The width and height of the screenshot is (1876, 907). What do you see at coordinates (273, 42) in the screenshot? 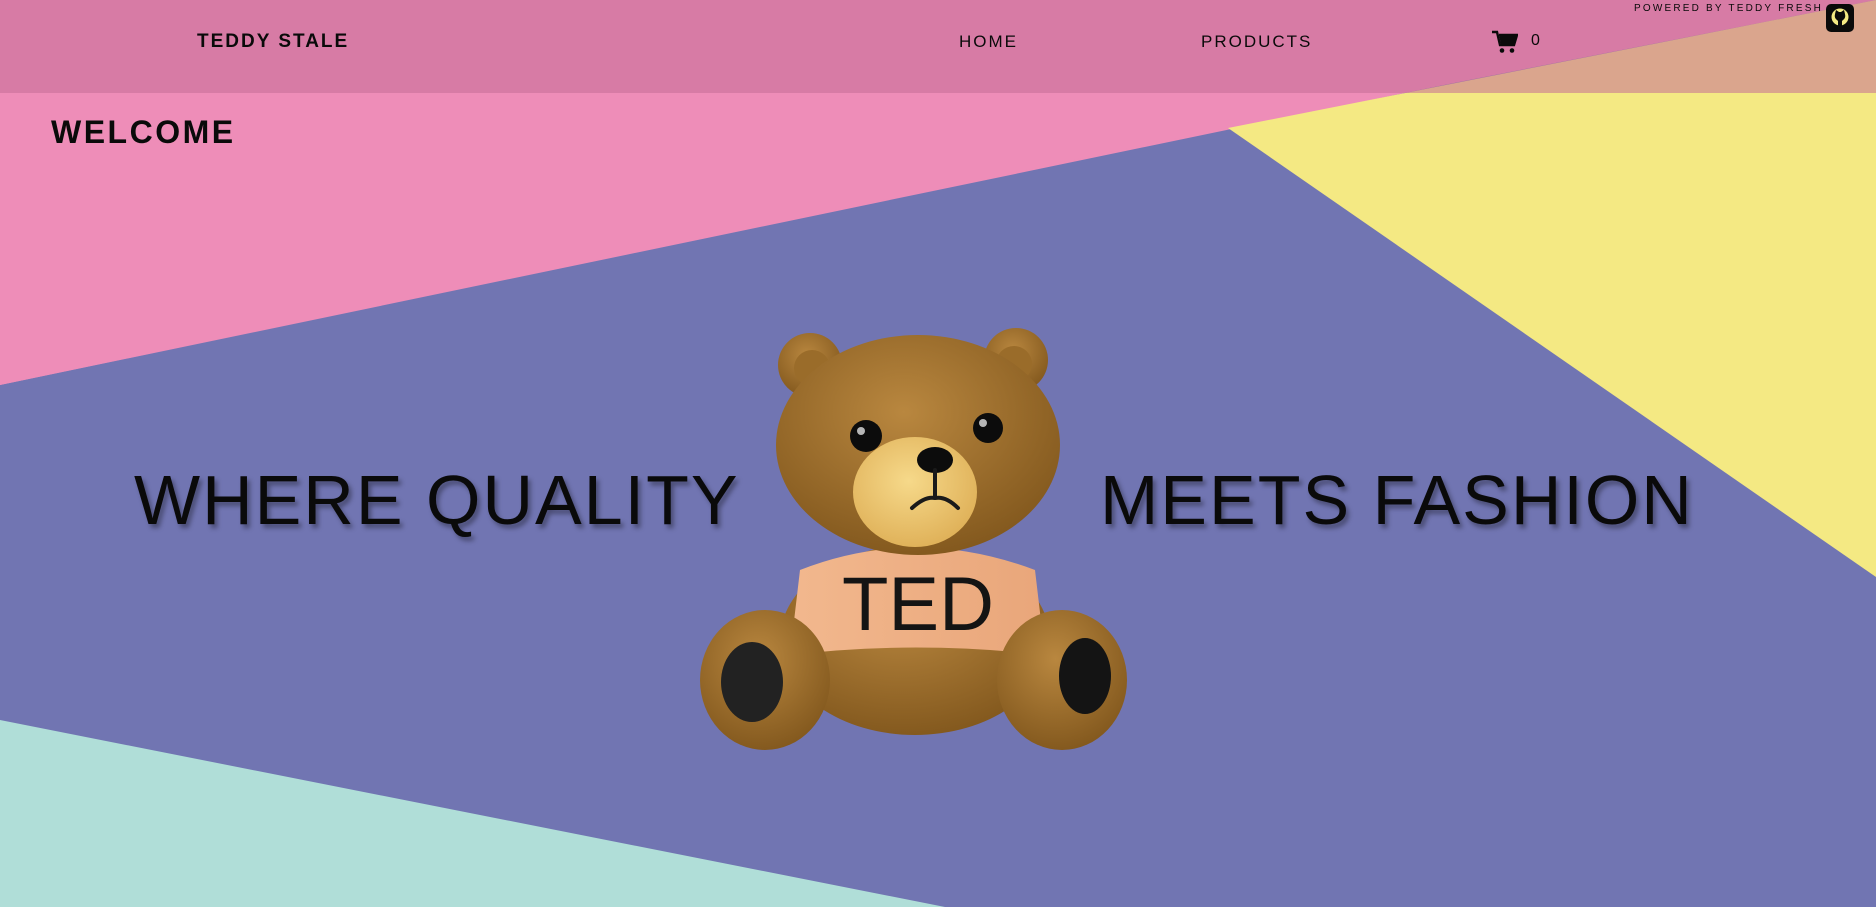
I see `brand-logo-text: TEDDY STALE` at bounding box center [273, 42].